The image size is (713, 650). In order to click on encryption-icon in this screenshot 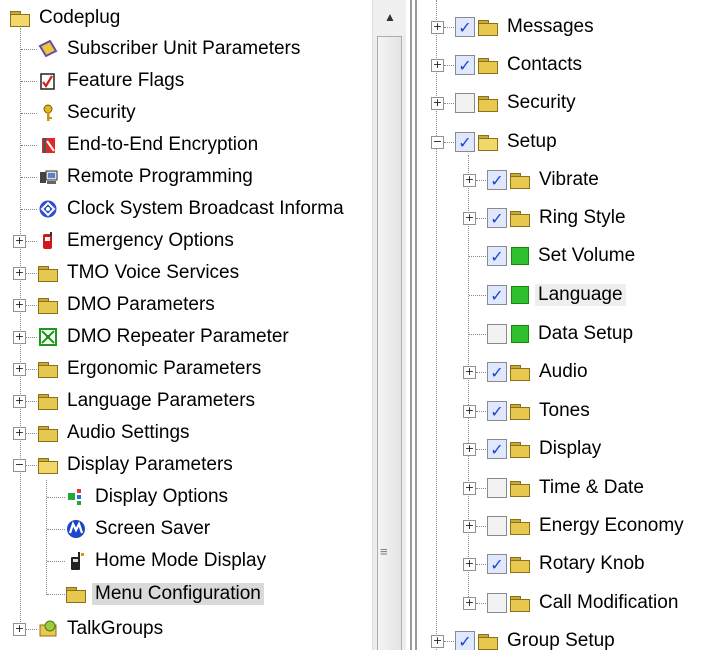, I will do `click(48, 145)`.